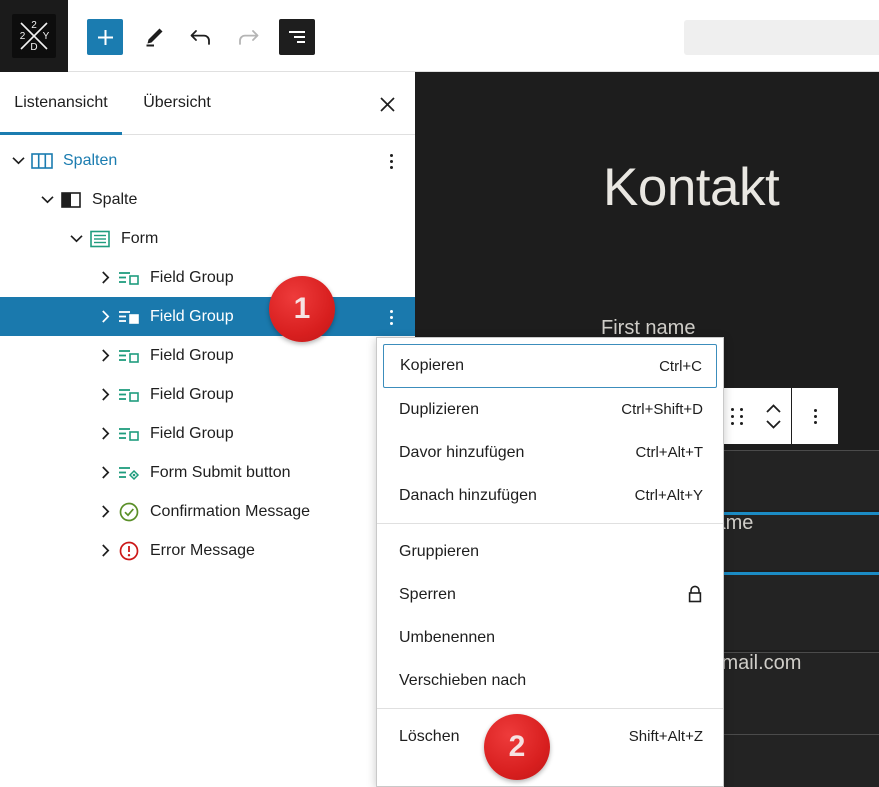  Describe the element at coordinates (129, 551) in the screenshot. I see `error-circle-icon` at that location.